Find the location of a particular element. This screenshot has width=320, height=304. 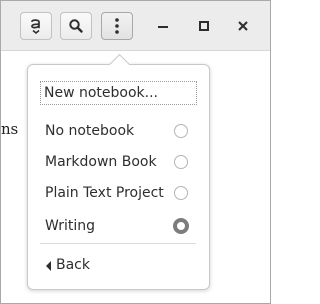

back-arrow-icon is located at coordinates (48, 266).